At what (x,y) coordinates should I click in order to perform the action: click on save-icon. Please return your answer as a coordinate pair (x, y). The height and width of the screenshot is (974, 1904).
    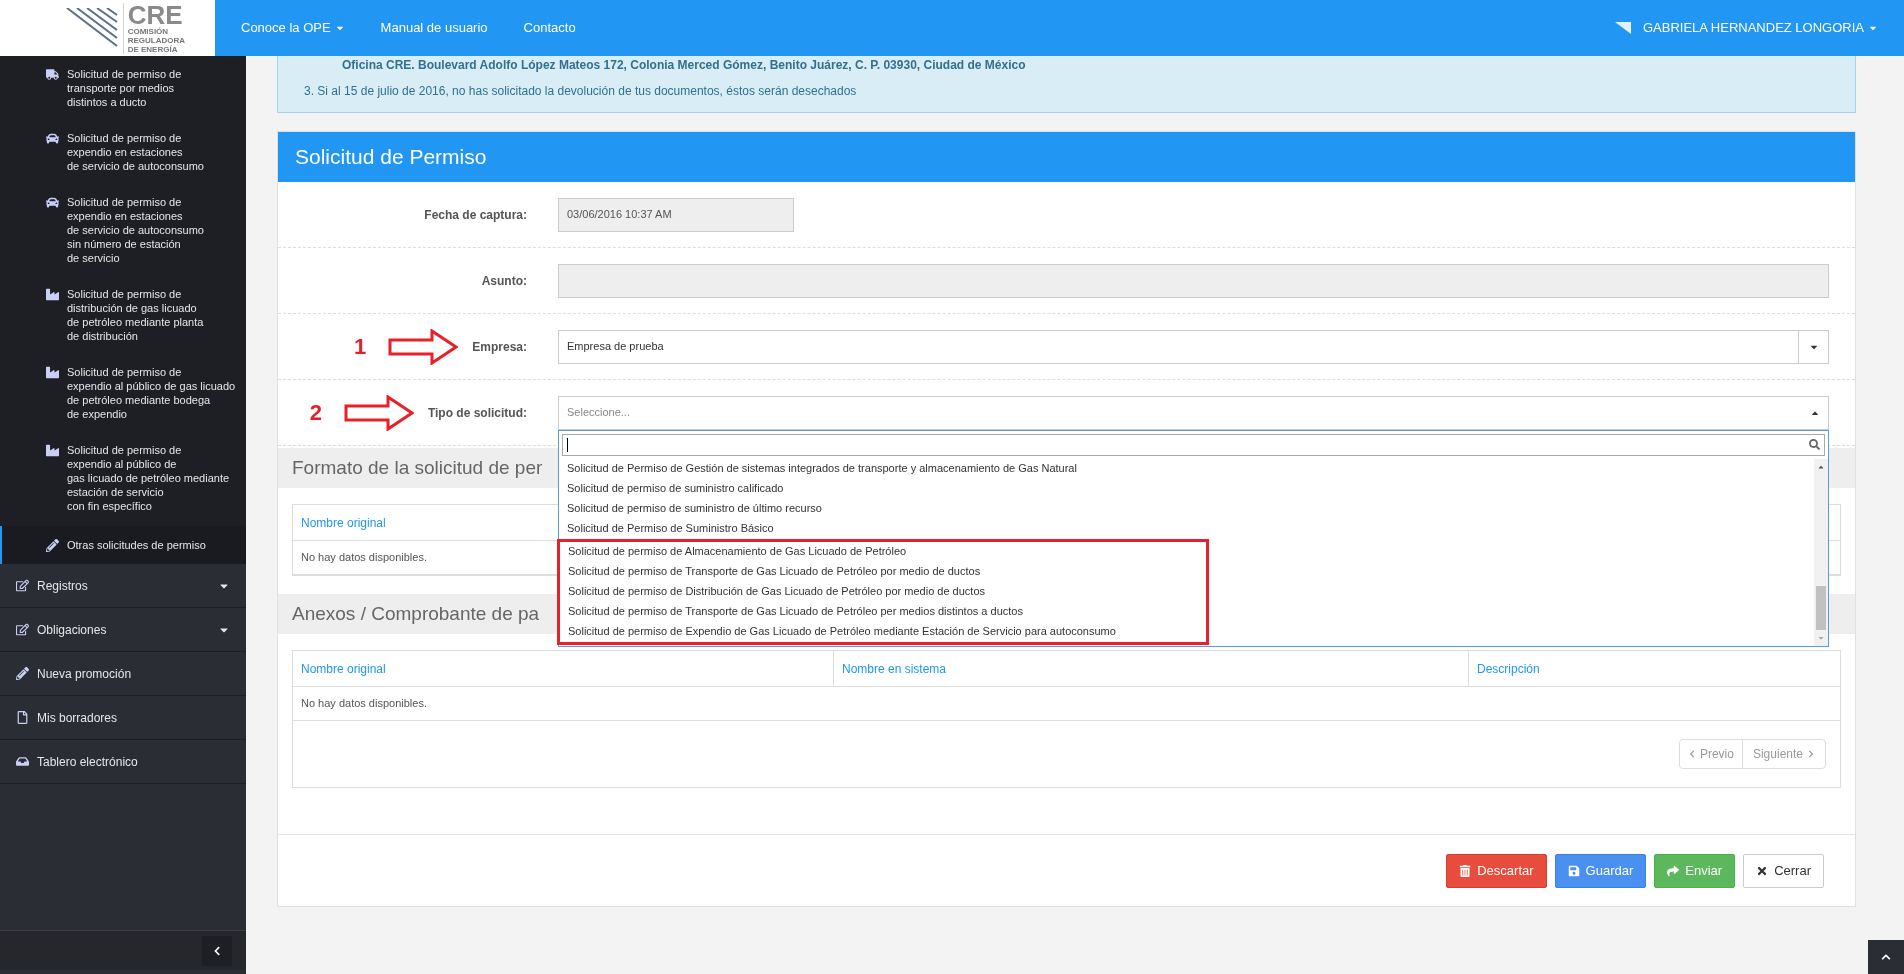
    Looking at the image, I should click on (1573, 870).